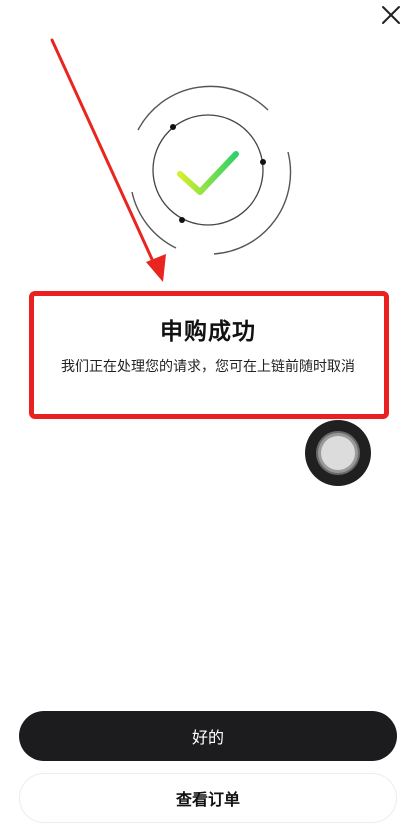  What do you see at coordinates (209, 355) in the screenshot?
I see `annotation-highlight-box` at bounding box center [209, 355].